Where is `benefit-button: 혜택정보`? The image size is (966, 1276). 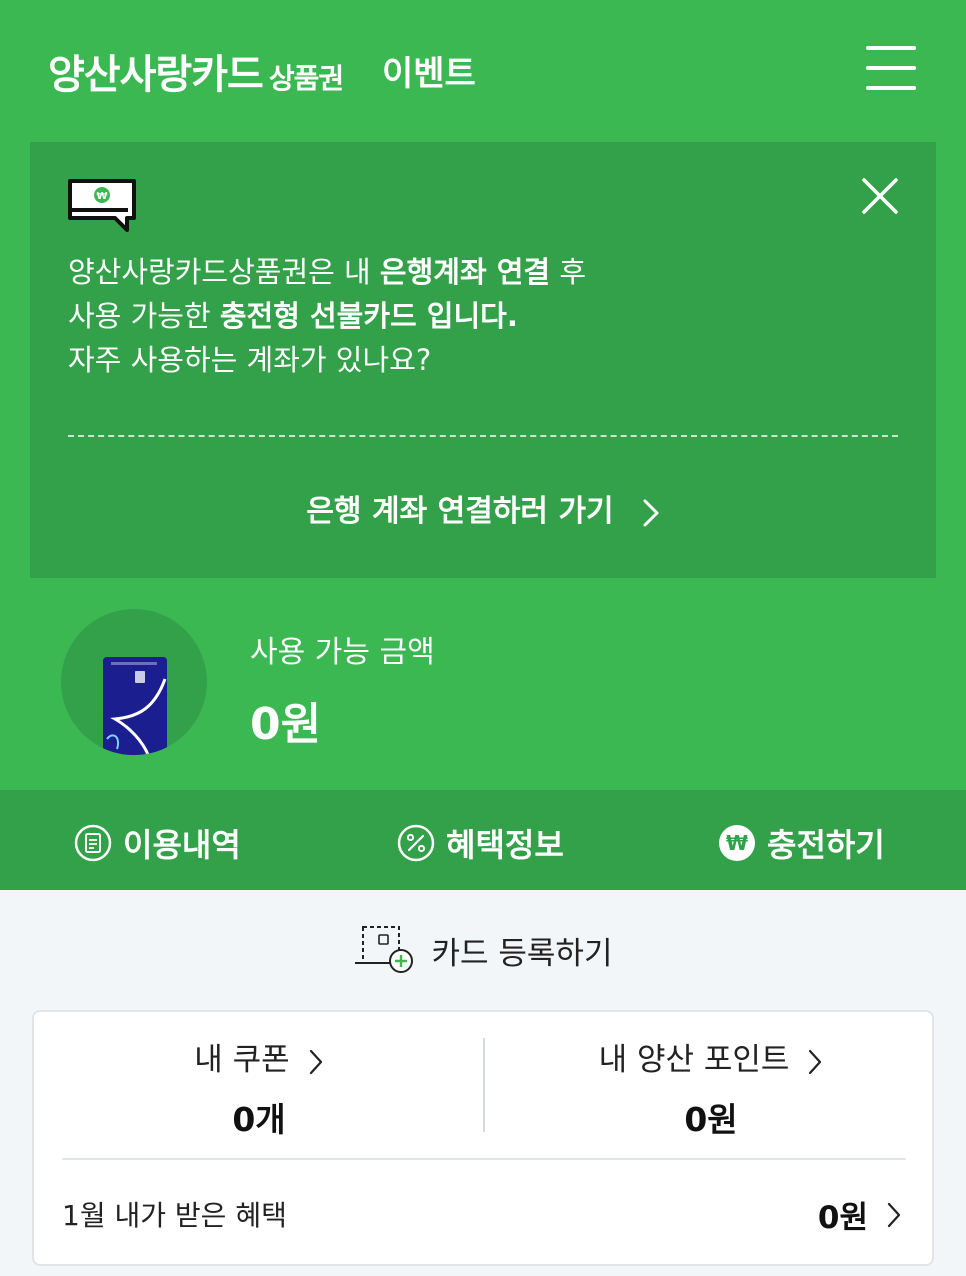 benefit-button: 혜택정보 is located at coordinates (480, 843).